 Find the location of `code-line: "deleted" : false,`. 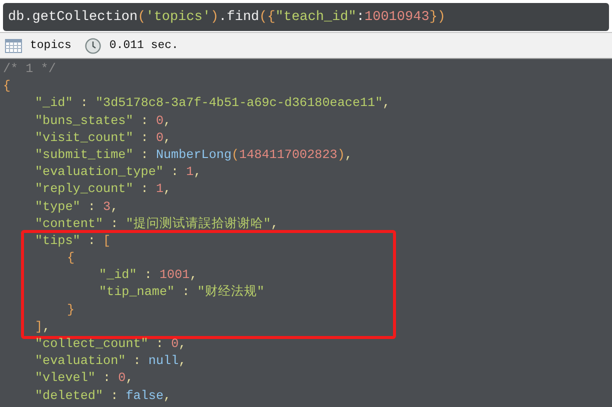

code-line: "deleted" : false, is located at coordinates (103, 396).